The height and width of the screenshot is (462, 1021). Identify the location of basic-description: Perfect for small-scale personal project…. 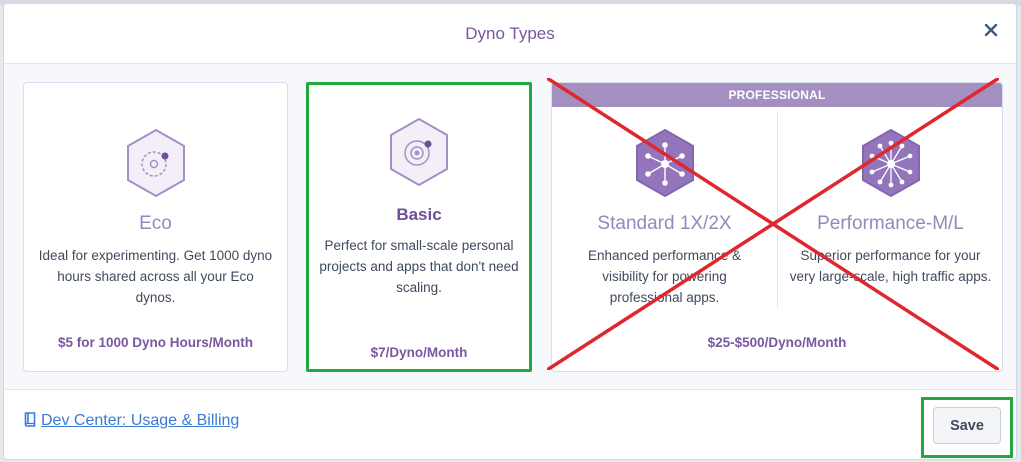
(419, 266).